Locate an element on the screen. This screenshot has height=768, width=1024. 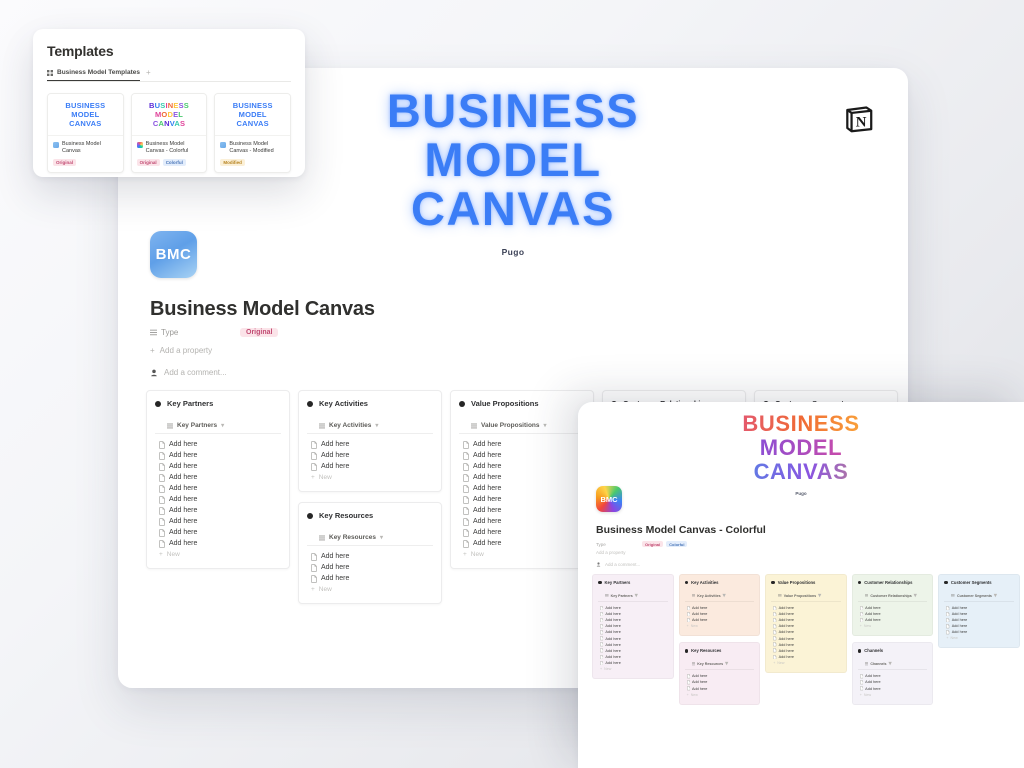
status-badge-original: Original is located at coordinates (259, 332).